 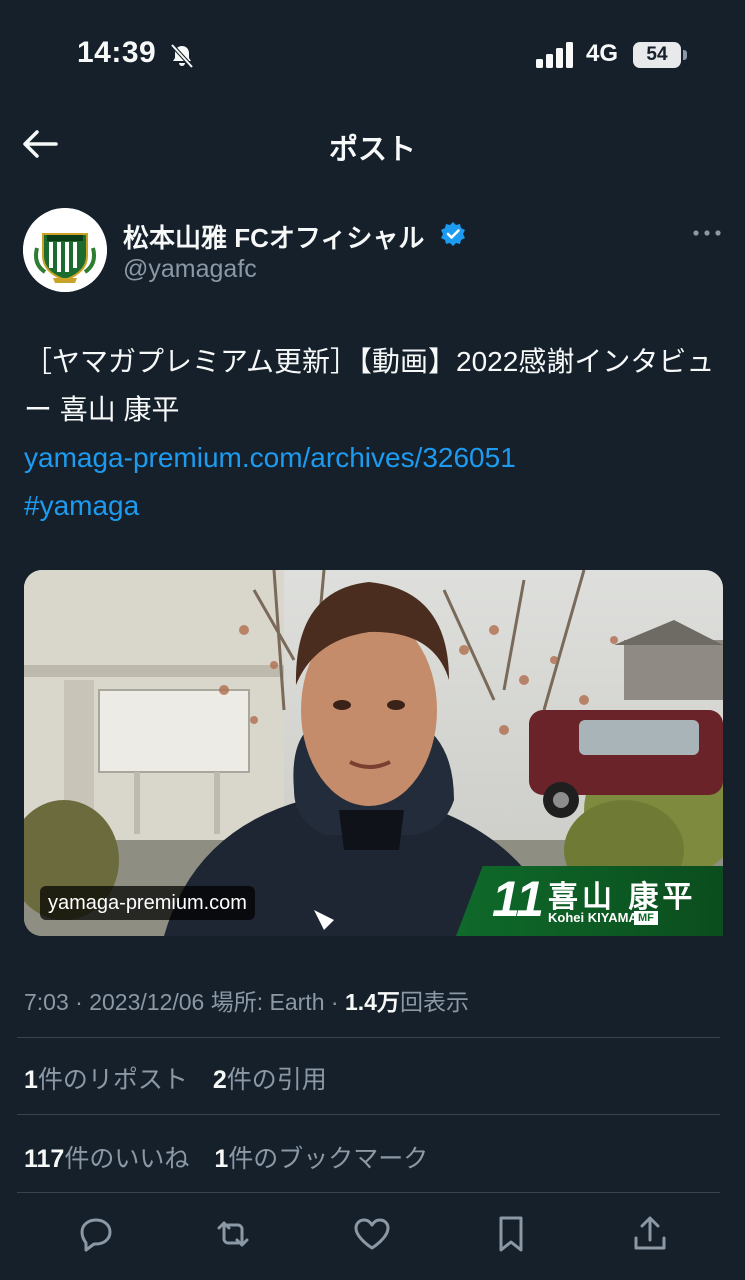 What do you see at coordinates (593, 917) in the screenshot?
I see `player-name-roman: Kohei KIYAMA` at bounding box center [593, 917].